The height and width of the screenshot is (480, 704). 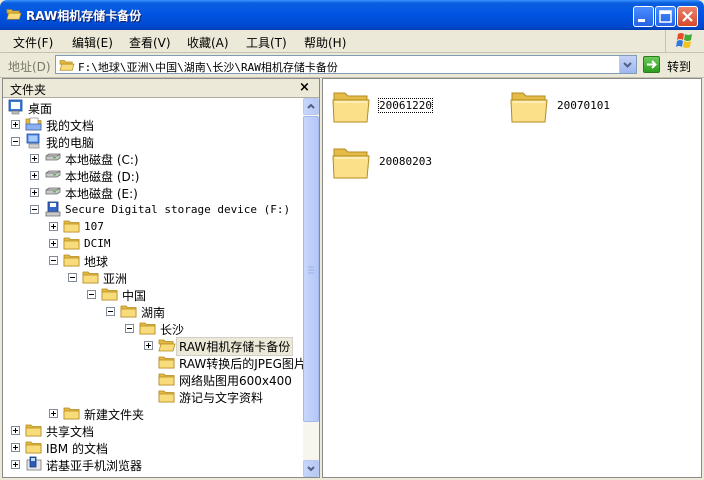 What do you see at coordinates (152, 447) in the screenshot?
I see `tree-item: IBM 的文档` at bounding box center [152, 447].